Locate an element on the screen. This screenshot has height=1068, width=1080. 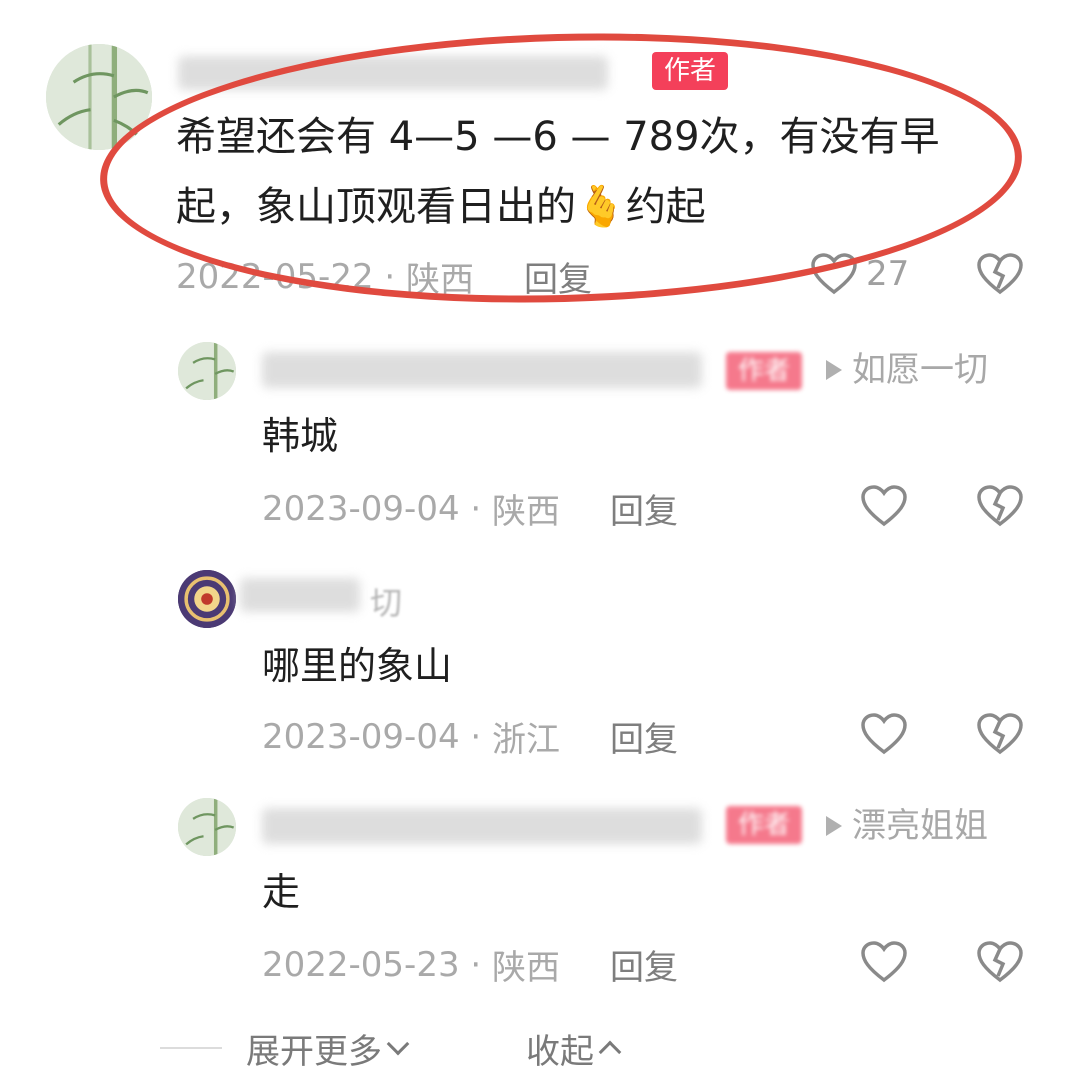
collapse-button: 收起 is located at coordinates (574, 1046).